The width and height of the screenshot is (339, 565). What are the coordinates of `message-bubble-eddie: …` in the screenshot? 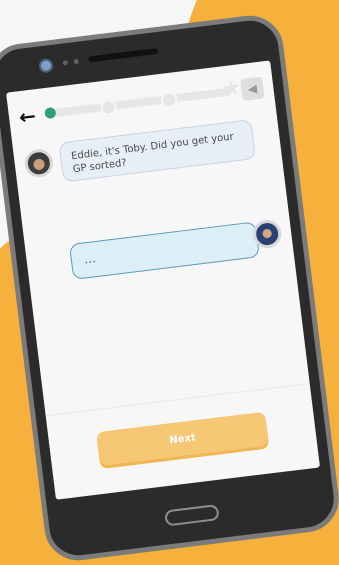 It's located at (164, 250).